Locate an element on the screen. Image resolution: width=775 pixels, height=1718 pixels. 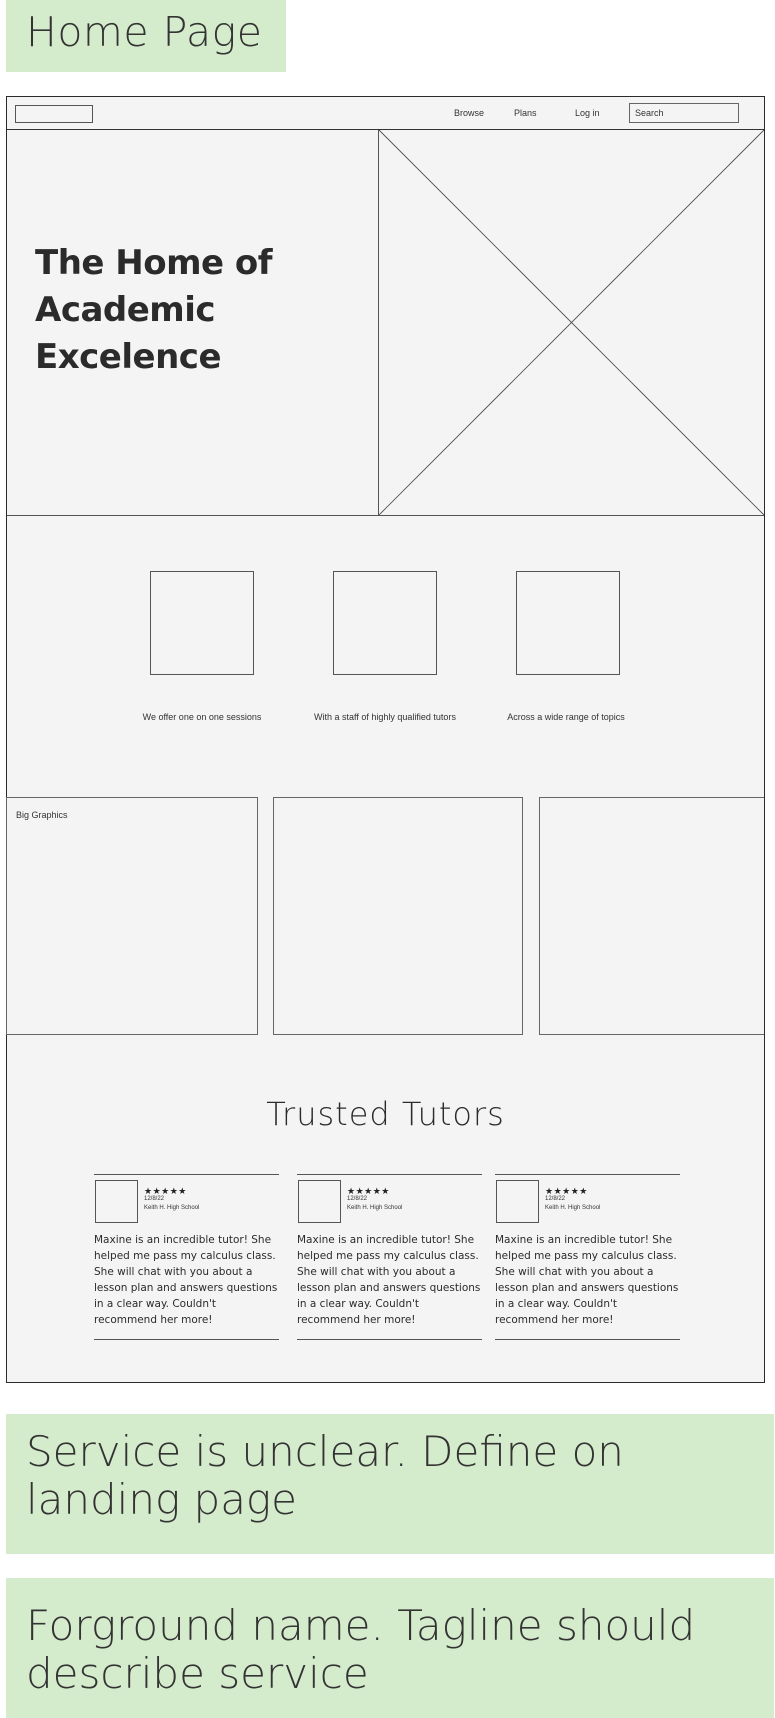
feature-text-2: With a staff of highly qualified tutors is located at coordinates (385, 717).